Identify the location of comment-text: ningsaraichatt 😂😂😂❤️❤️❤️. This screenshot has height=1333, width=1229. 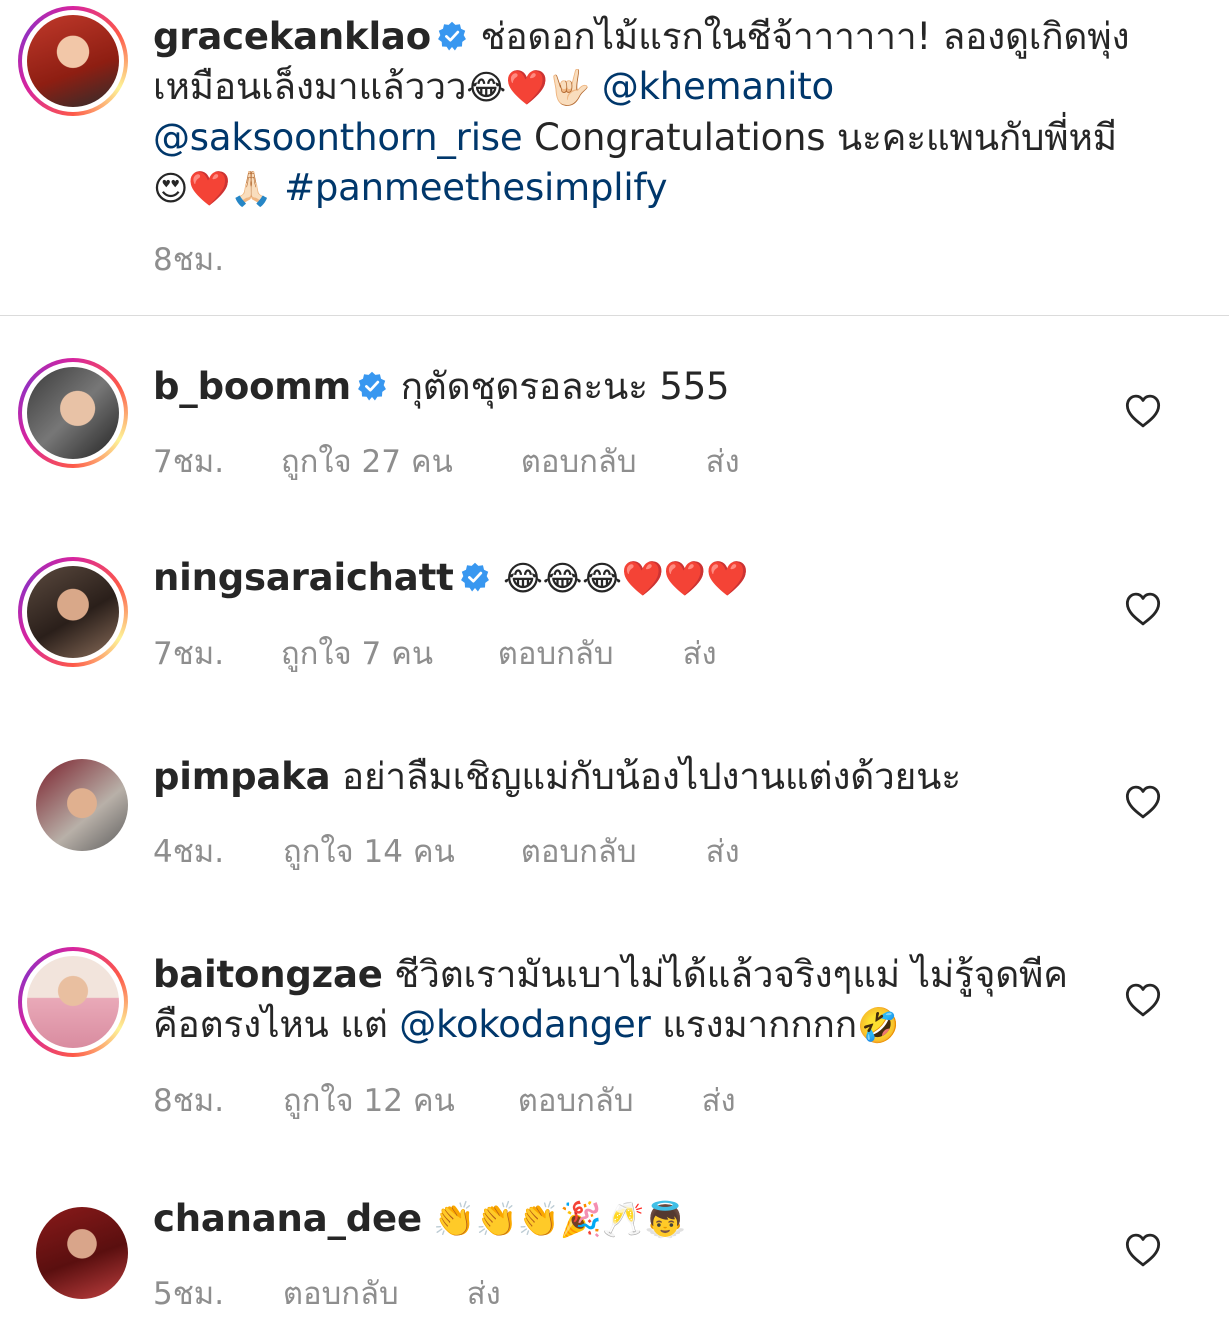
(653, 578).